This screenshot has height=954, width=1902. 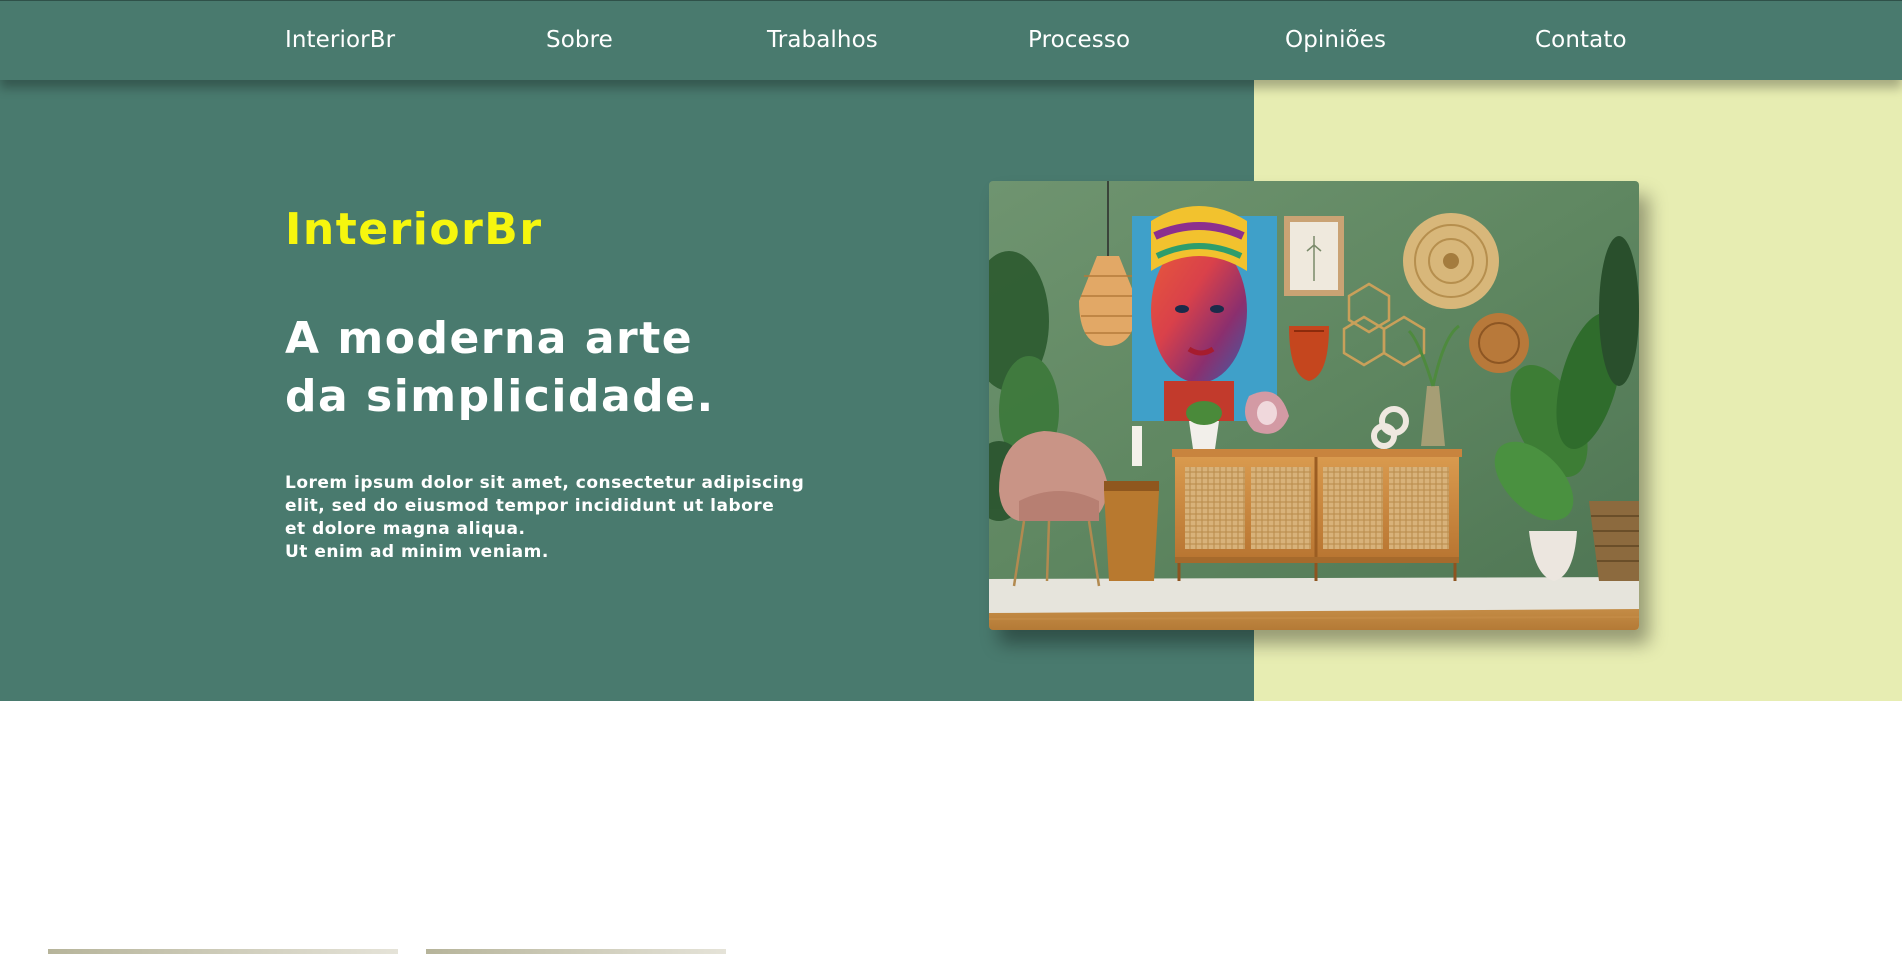 What do you see at coordinates (417, 552) in the screenshot?
I see `hero-description-line-4: Ut enim ad minim veniam.` at bounding box center [417, 552].